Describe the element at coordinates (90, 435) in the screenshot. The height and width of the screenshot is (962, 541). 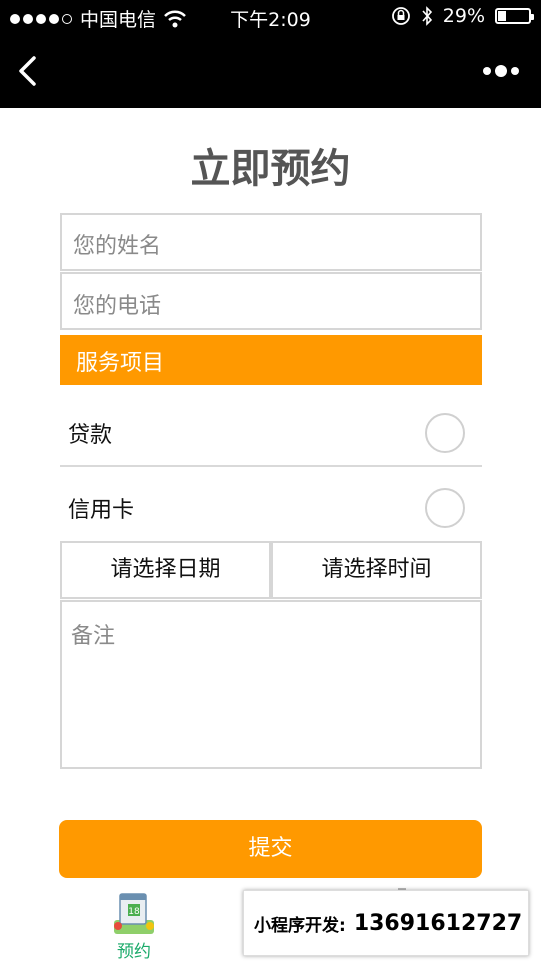
I see `service-option-label: 贷款` at that location.